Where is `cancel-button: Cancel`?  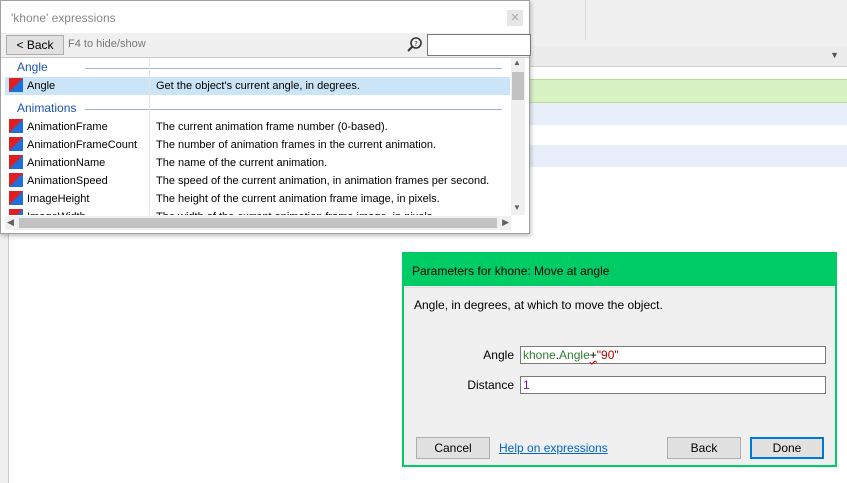 cancel-button: Cancel is located at coordinates (453, 448).